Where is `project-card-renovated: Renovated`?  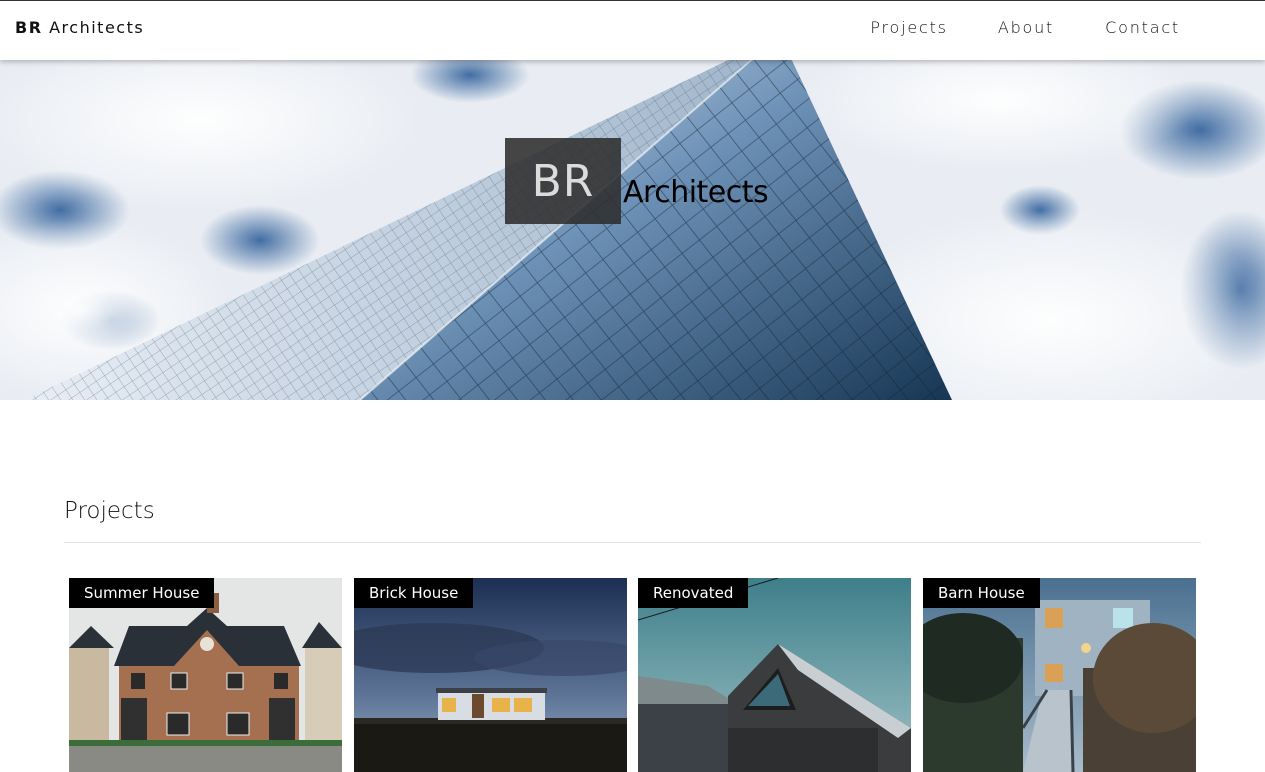 project-card-renovated: Renovated is located at coordinates (774, 675).